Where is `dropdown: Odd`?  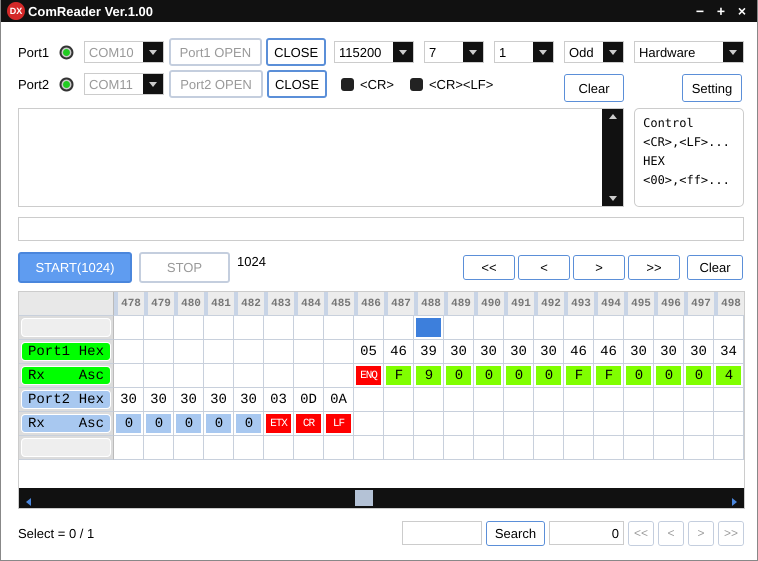 dropdown: Odd is located at coordinates (594, 52).